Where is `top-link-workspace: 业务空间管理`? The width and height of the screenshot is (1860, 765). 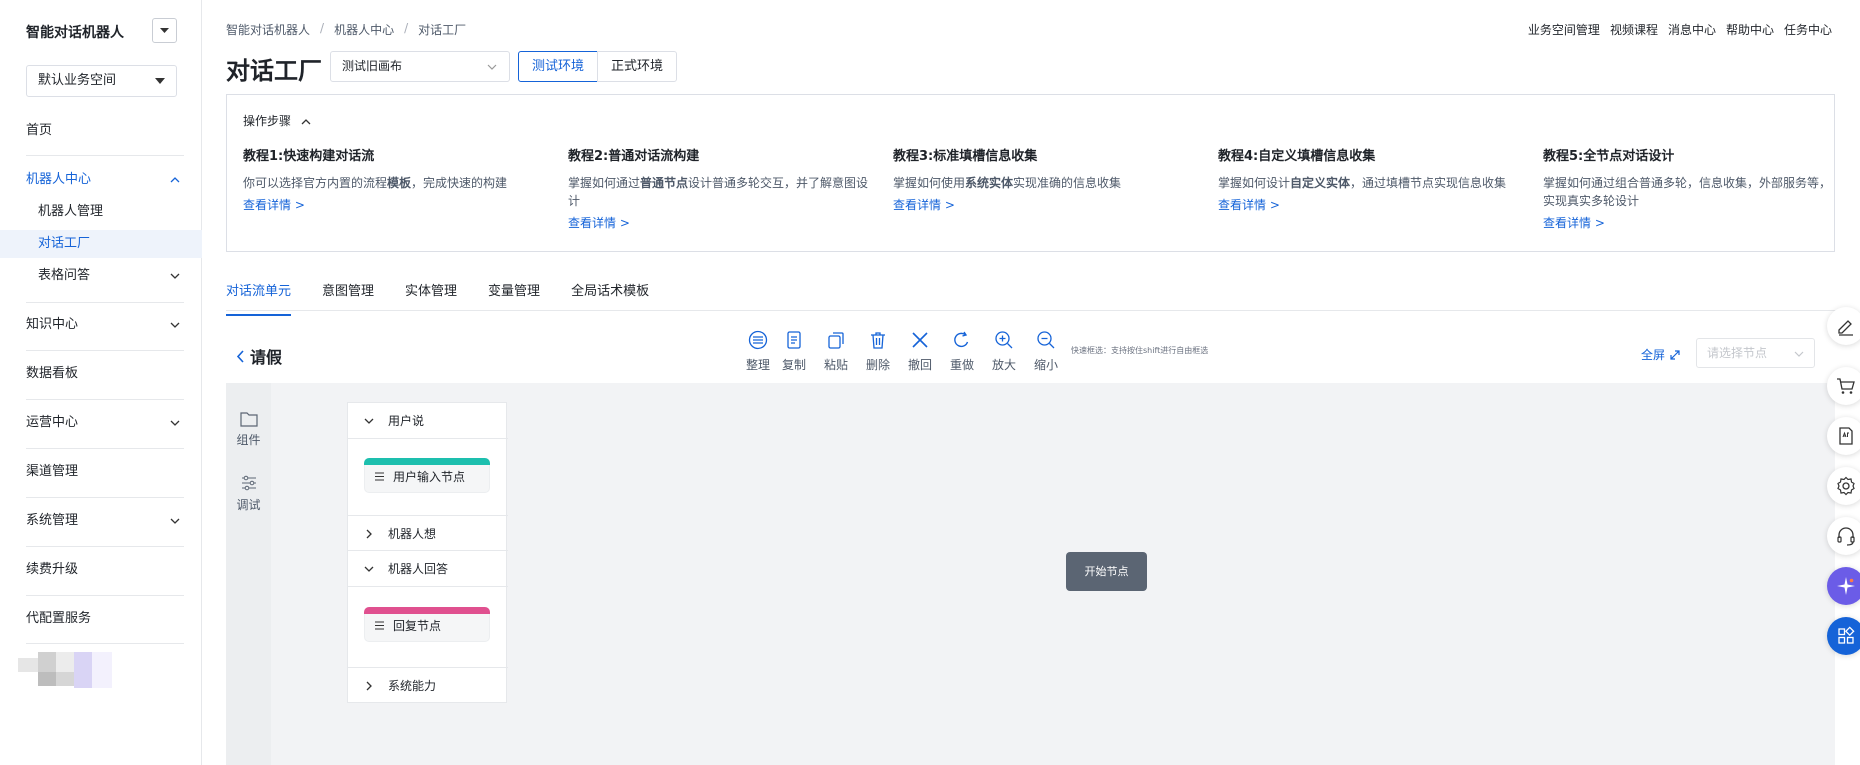
top-link-workspace: 业务空间管理 is located at coordinates (1564, 29).